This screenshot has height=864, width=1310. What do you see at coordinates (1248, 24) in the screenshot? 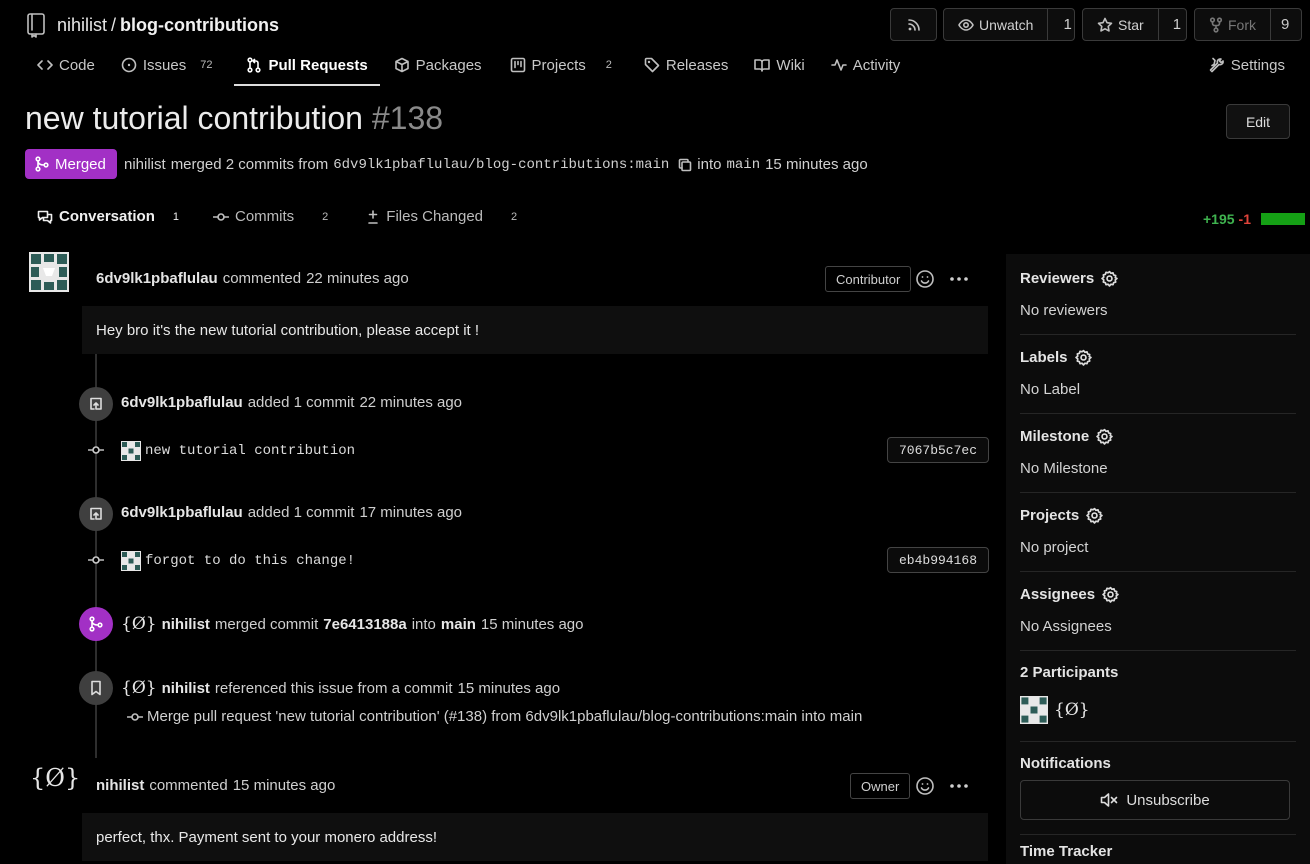
I see `fork-button: Fork 9` at bounding box center [1248, 24].